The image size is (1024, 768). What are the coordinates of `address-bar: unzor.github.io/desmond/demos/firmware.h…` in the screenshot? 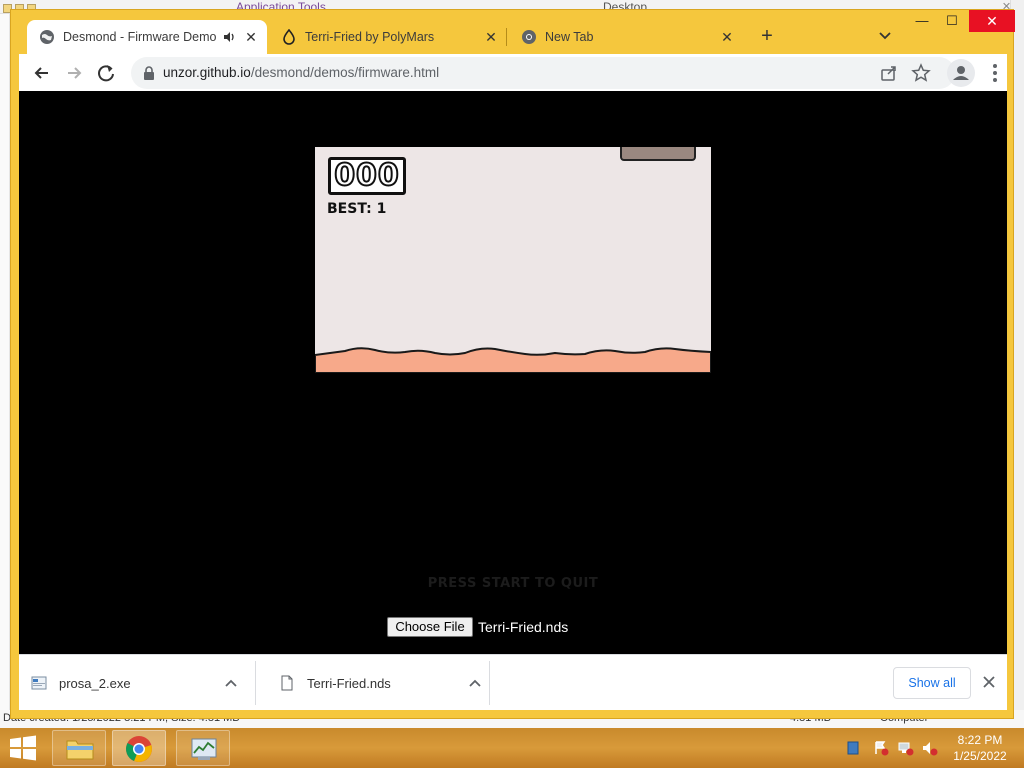 It's located at (543, 73).